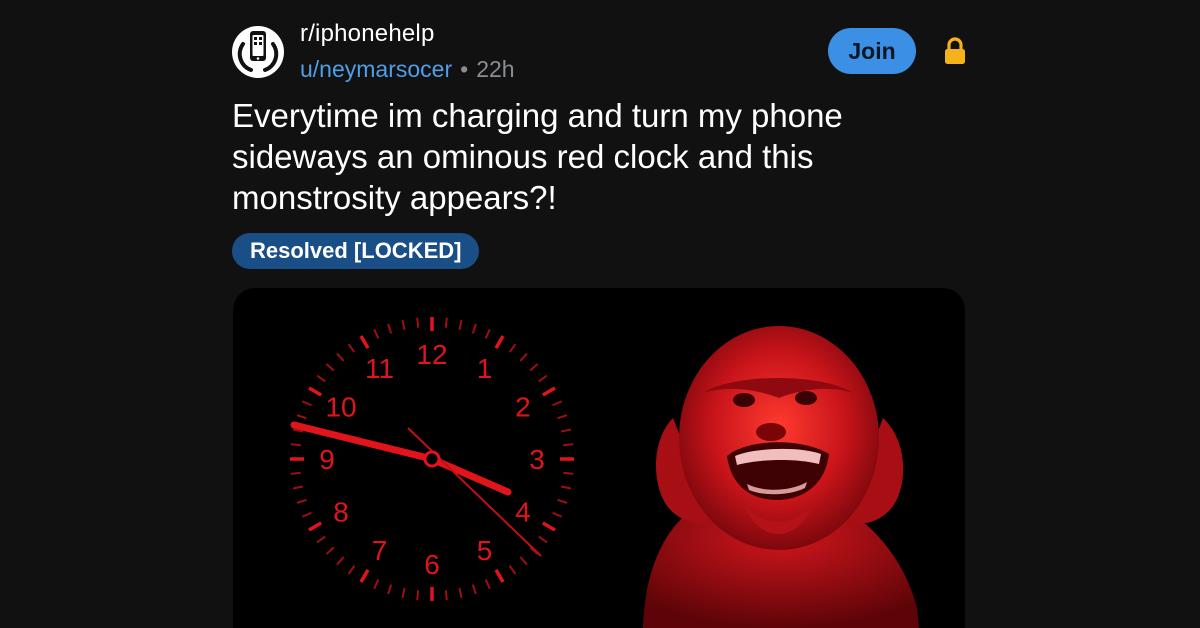  I want to click on clock-numeral: 6, so click(432, 564).